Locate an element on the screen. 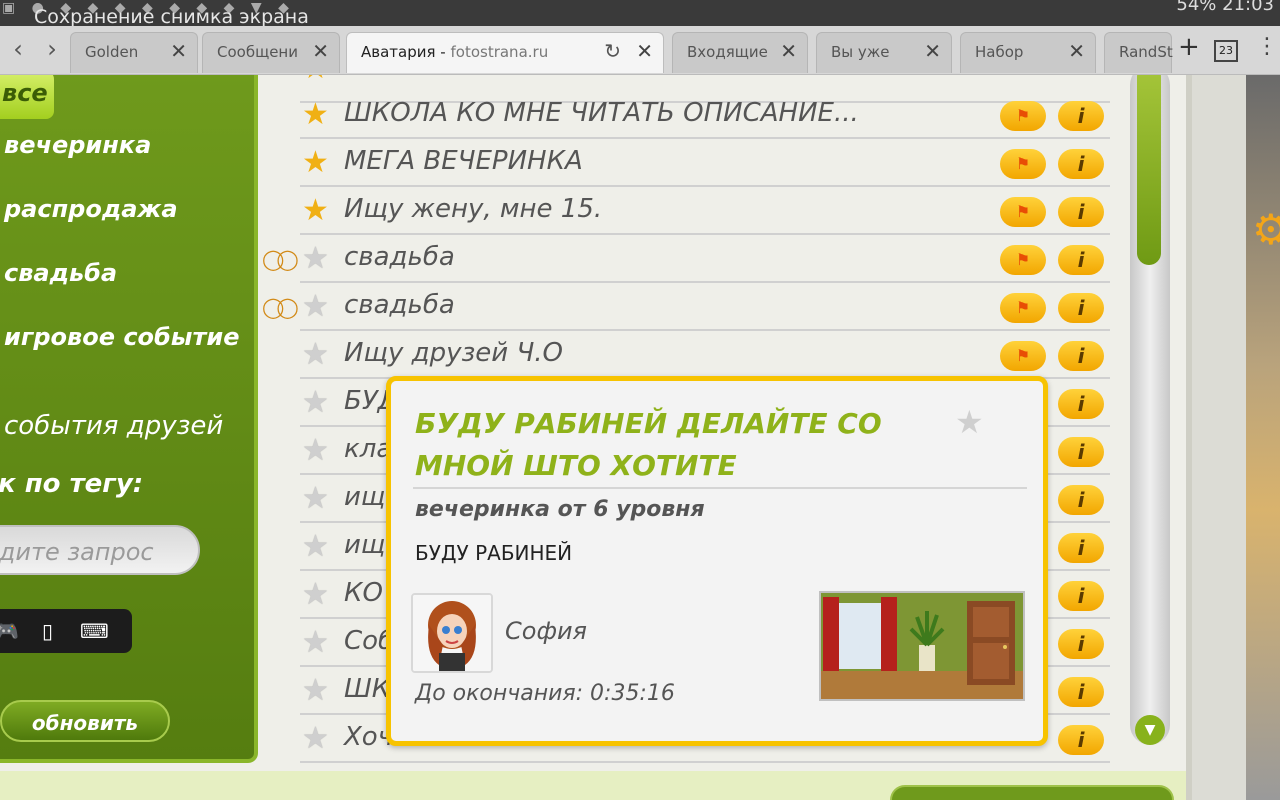 This screenshot has height=800, width=1280. room-illustration is located at coordinates (922, 646).